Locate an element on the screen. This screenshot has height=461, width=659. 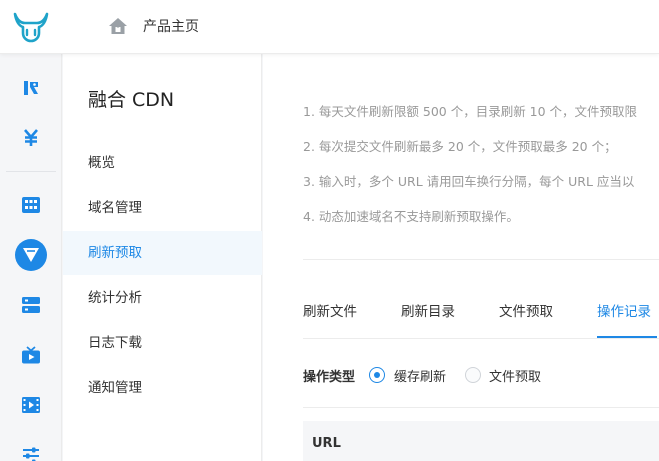
rail-item-cdn is located at coordinates (31, 255).